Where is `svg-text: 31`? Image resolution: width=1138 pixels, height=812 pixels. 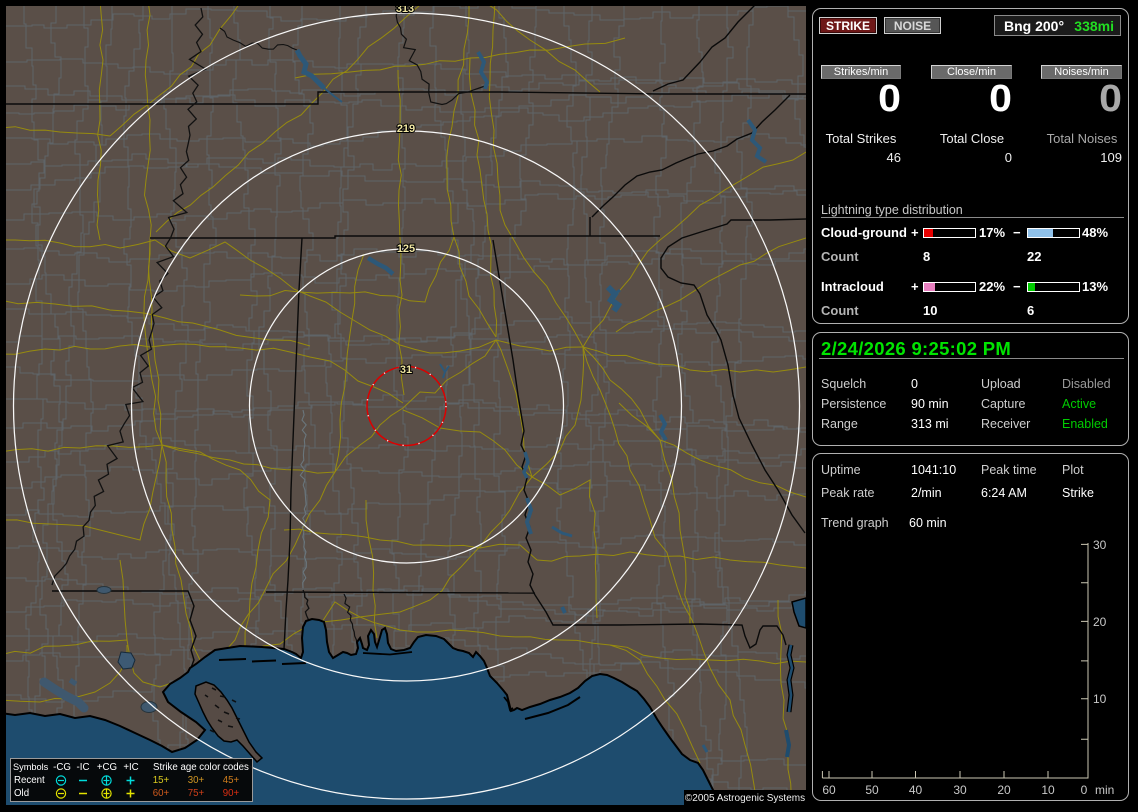 svg-text: 31 is located at coordinates (406, 370).